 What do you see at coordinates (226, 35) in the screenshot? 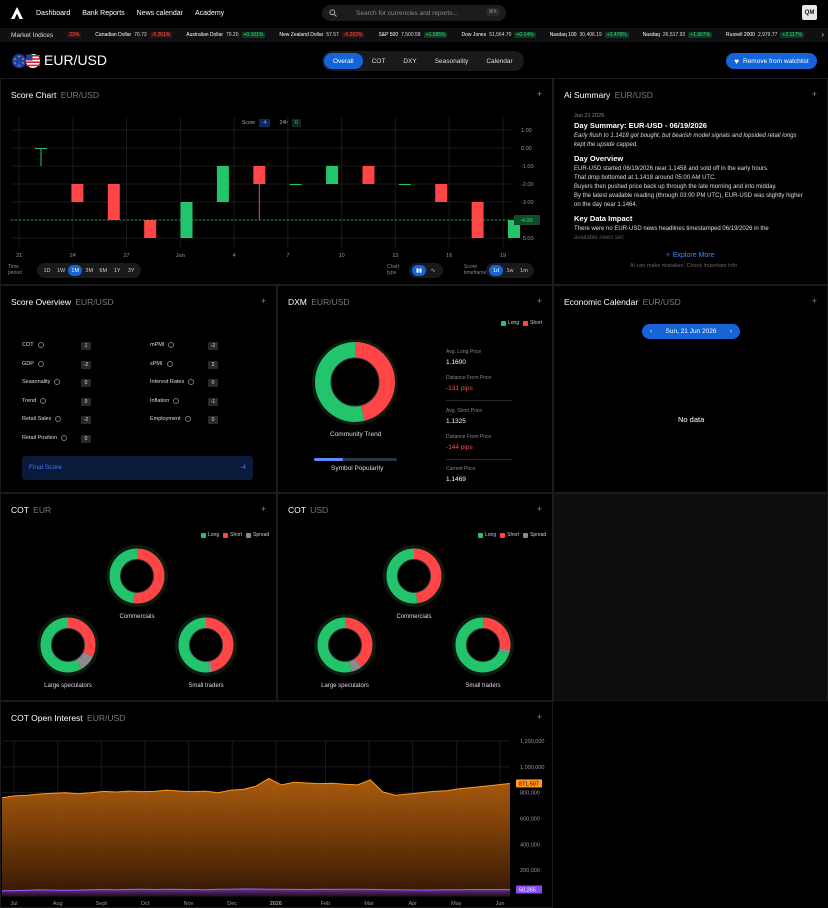
I see `ticker-item: Australian Dollar 70.20 +0.101%` at bounding box center [226, 35].